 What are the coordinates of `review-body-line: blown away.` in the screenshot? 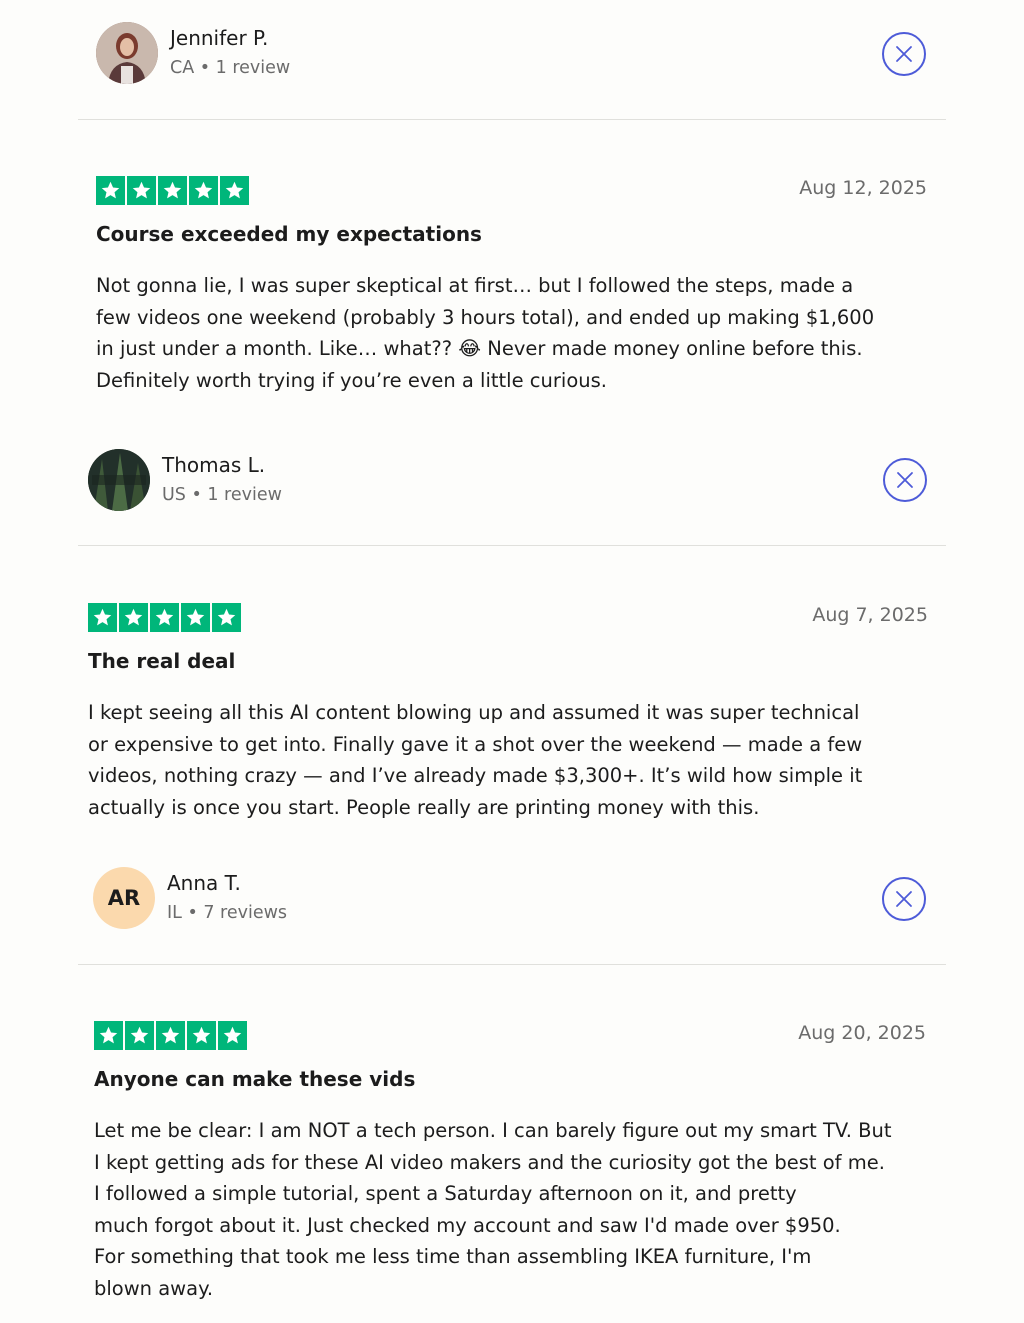 It's located at (154, 1288).